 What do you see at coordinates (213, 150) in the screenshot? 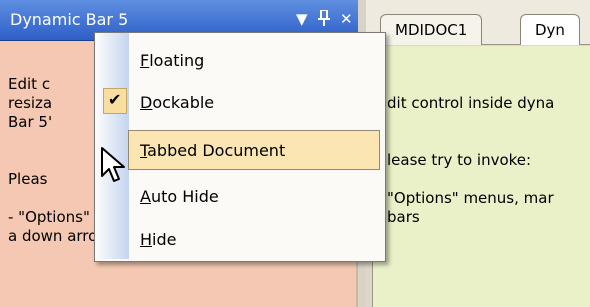
I see `menu-item-label: Tabbed Document` at bounding box center [213, 150].